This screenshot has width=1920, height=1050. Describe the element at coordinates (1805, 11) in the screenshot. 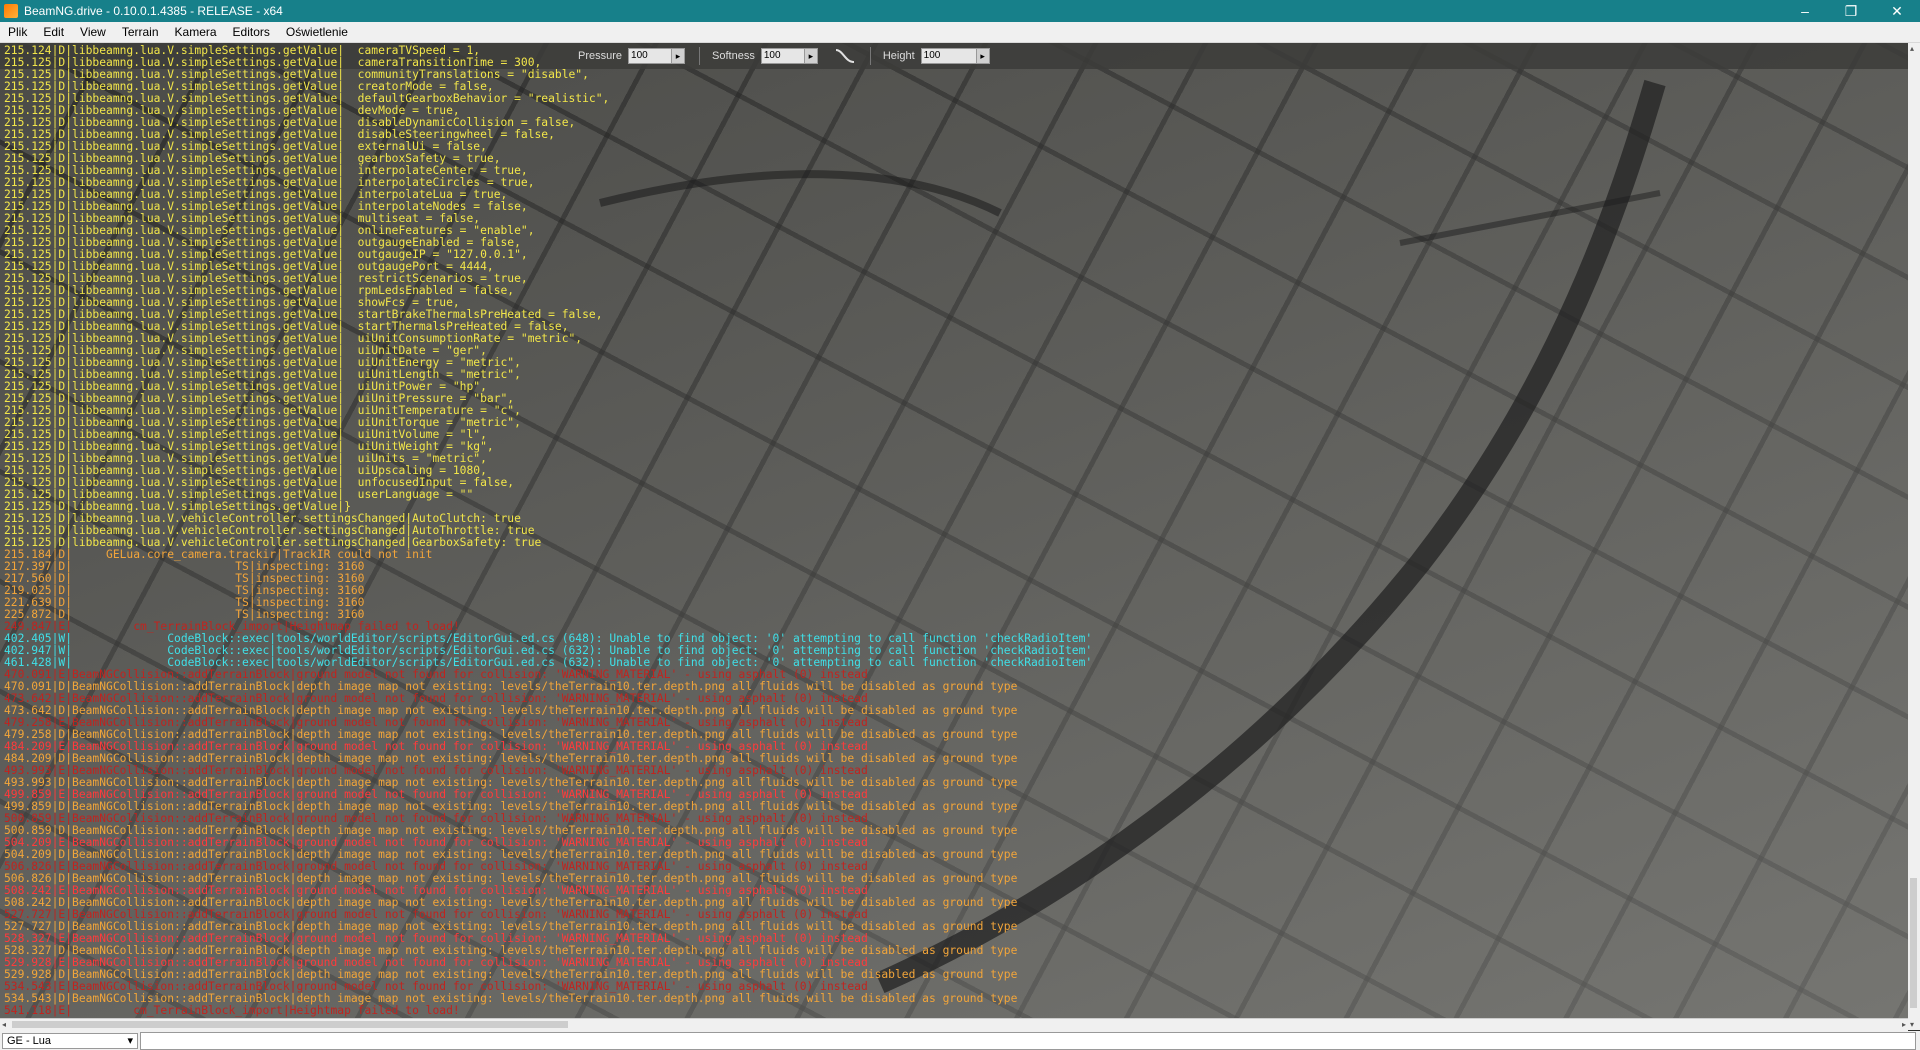

I see `minimize-button: –` at that location.